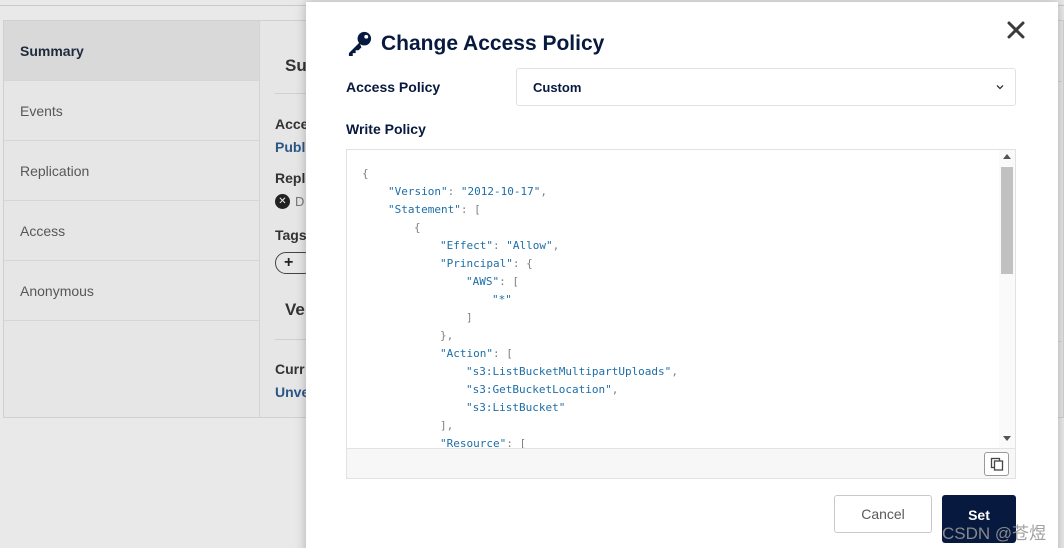  What do you see at coordinates (1000, 87) in the screenshot?
I see `chevron-down-icon` at bounding box center [1000, 87].